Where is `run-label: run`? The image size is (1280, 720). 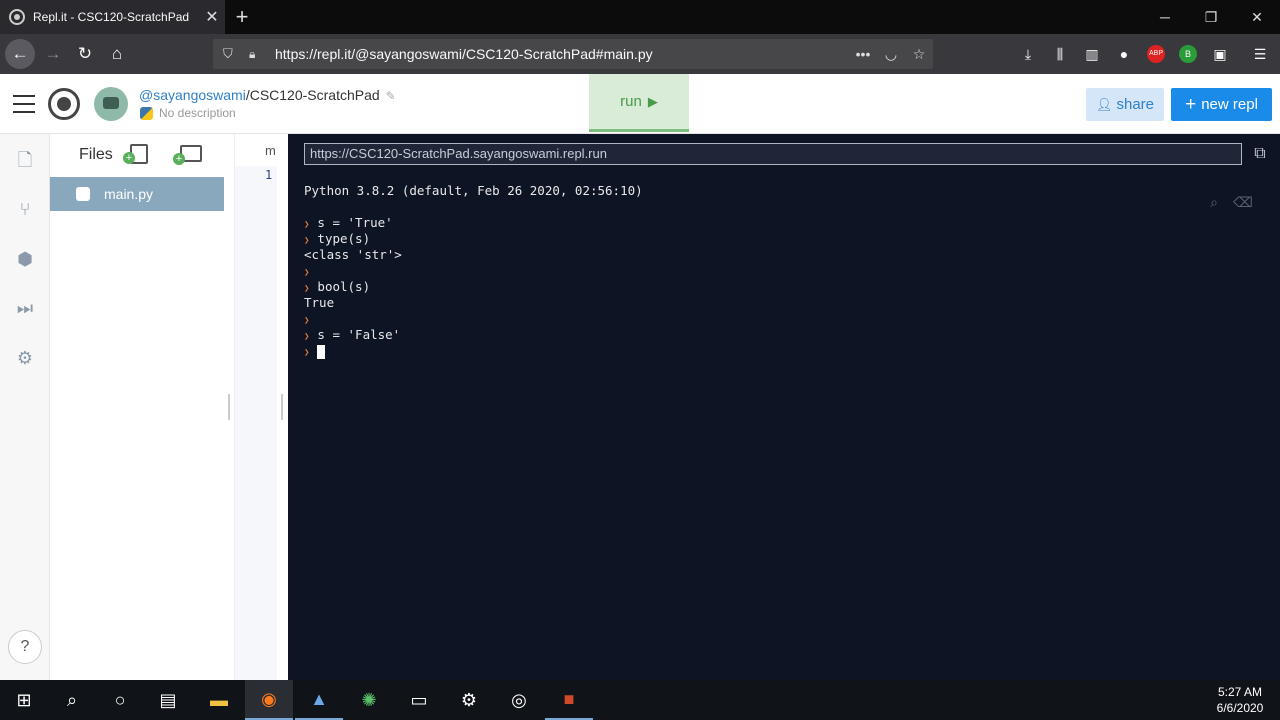
run-label: run is located at coordinates (631, 101).